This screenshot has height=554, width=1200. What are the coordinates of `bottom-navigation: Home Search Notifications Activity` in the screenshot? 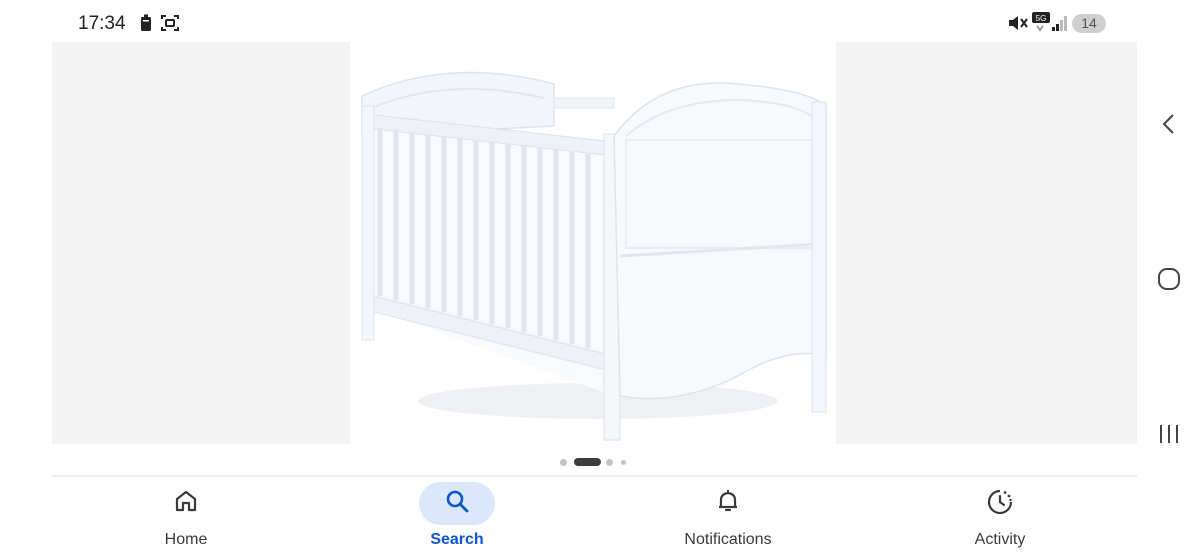 It's located at (594, 515).